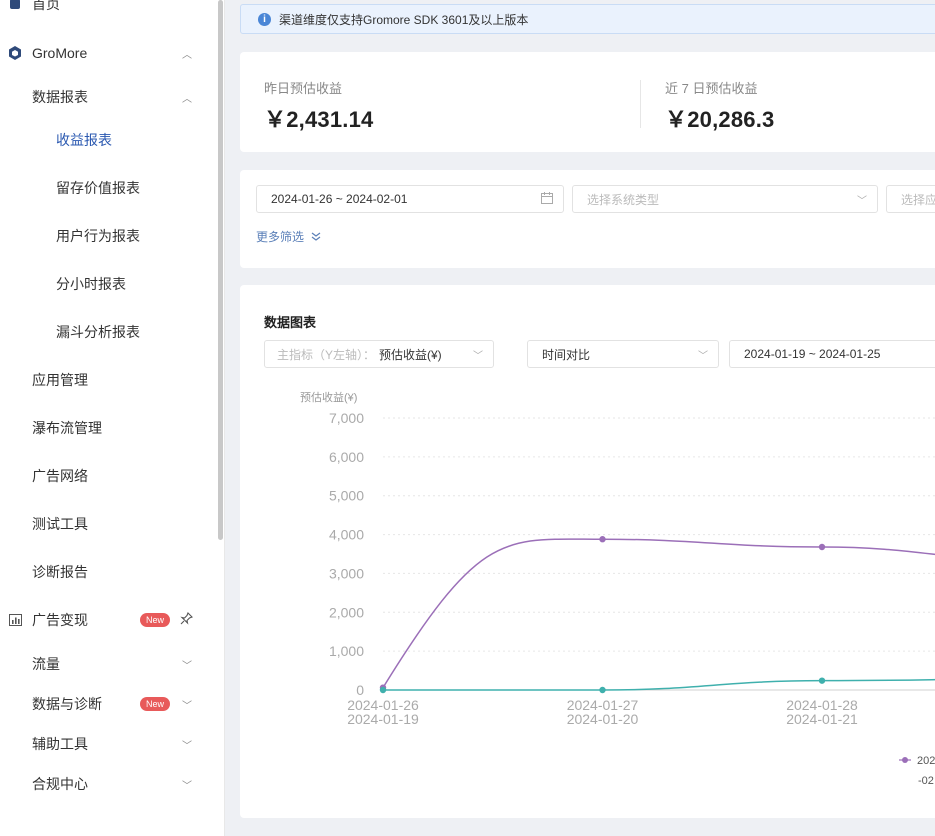  I want to click on double-chevron-down-icon, so click(316, 237).